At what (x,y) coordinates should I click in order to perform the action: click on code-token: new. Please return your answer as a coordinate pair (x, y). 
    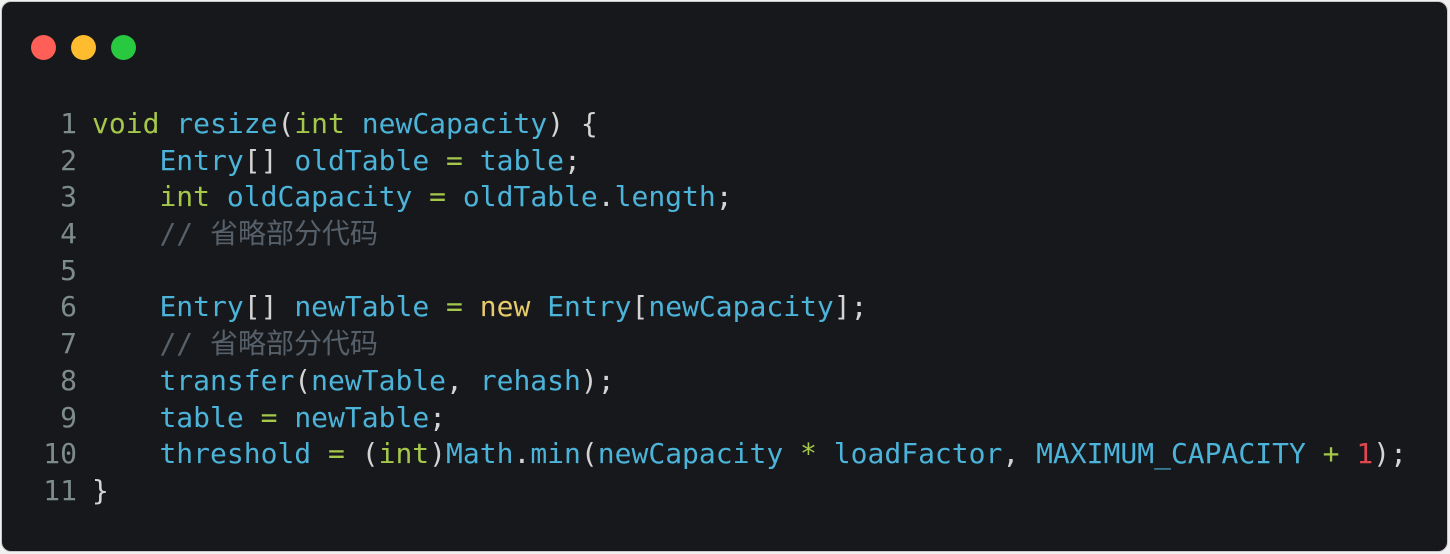
    Looking at the image, I should click on (505, 307).